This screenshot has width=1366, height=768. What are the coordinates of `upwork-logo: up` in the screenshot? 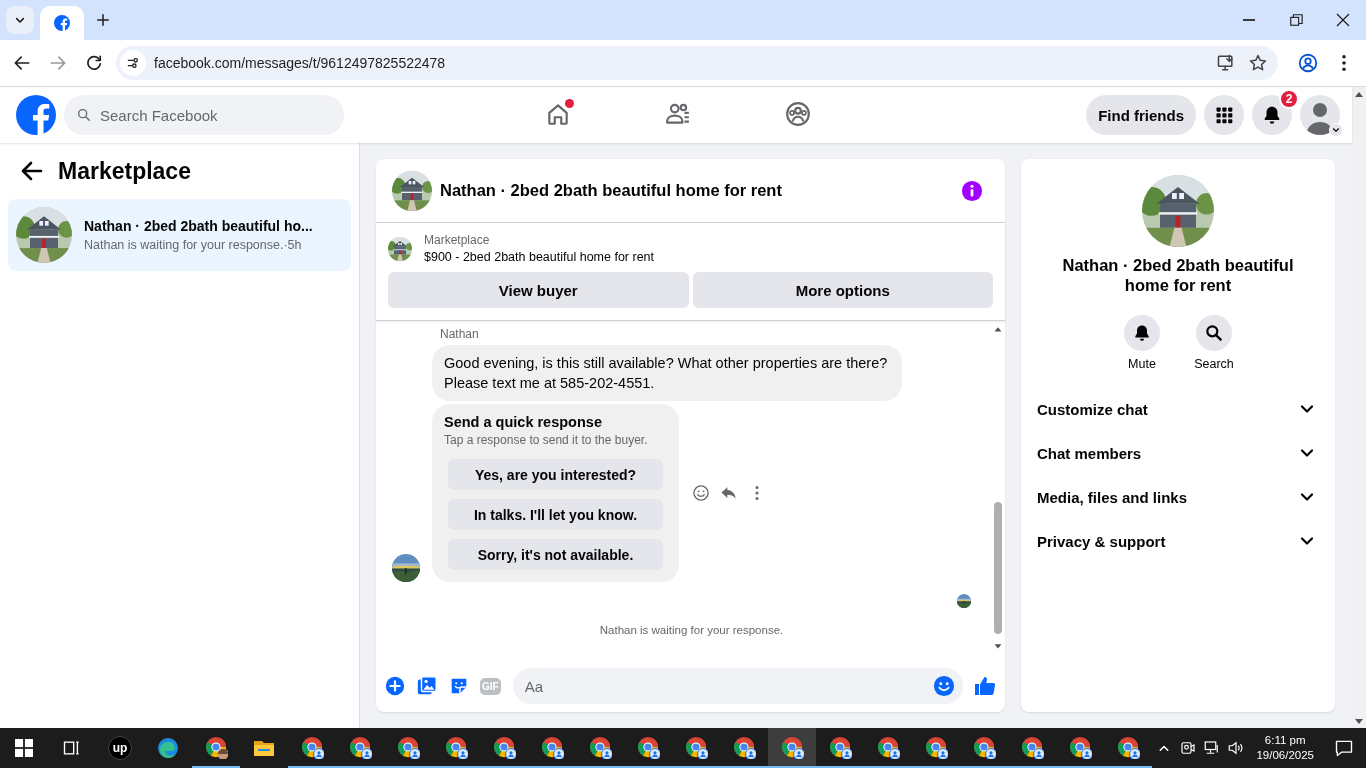 It's located at (120, 748).